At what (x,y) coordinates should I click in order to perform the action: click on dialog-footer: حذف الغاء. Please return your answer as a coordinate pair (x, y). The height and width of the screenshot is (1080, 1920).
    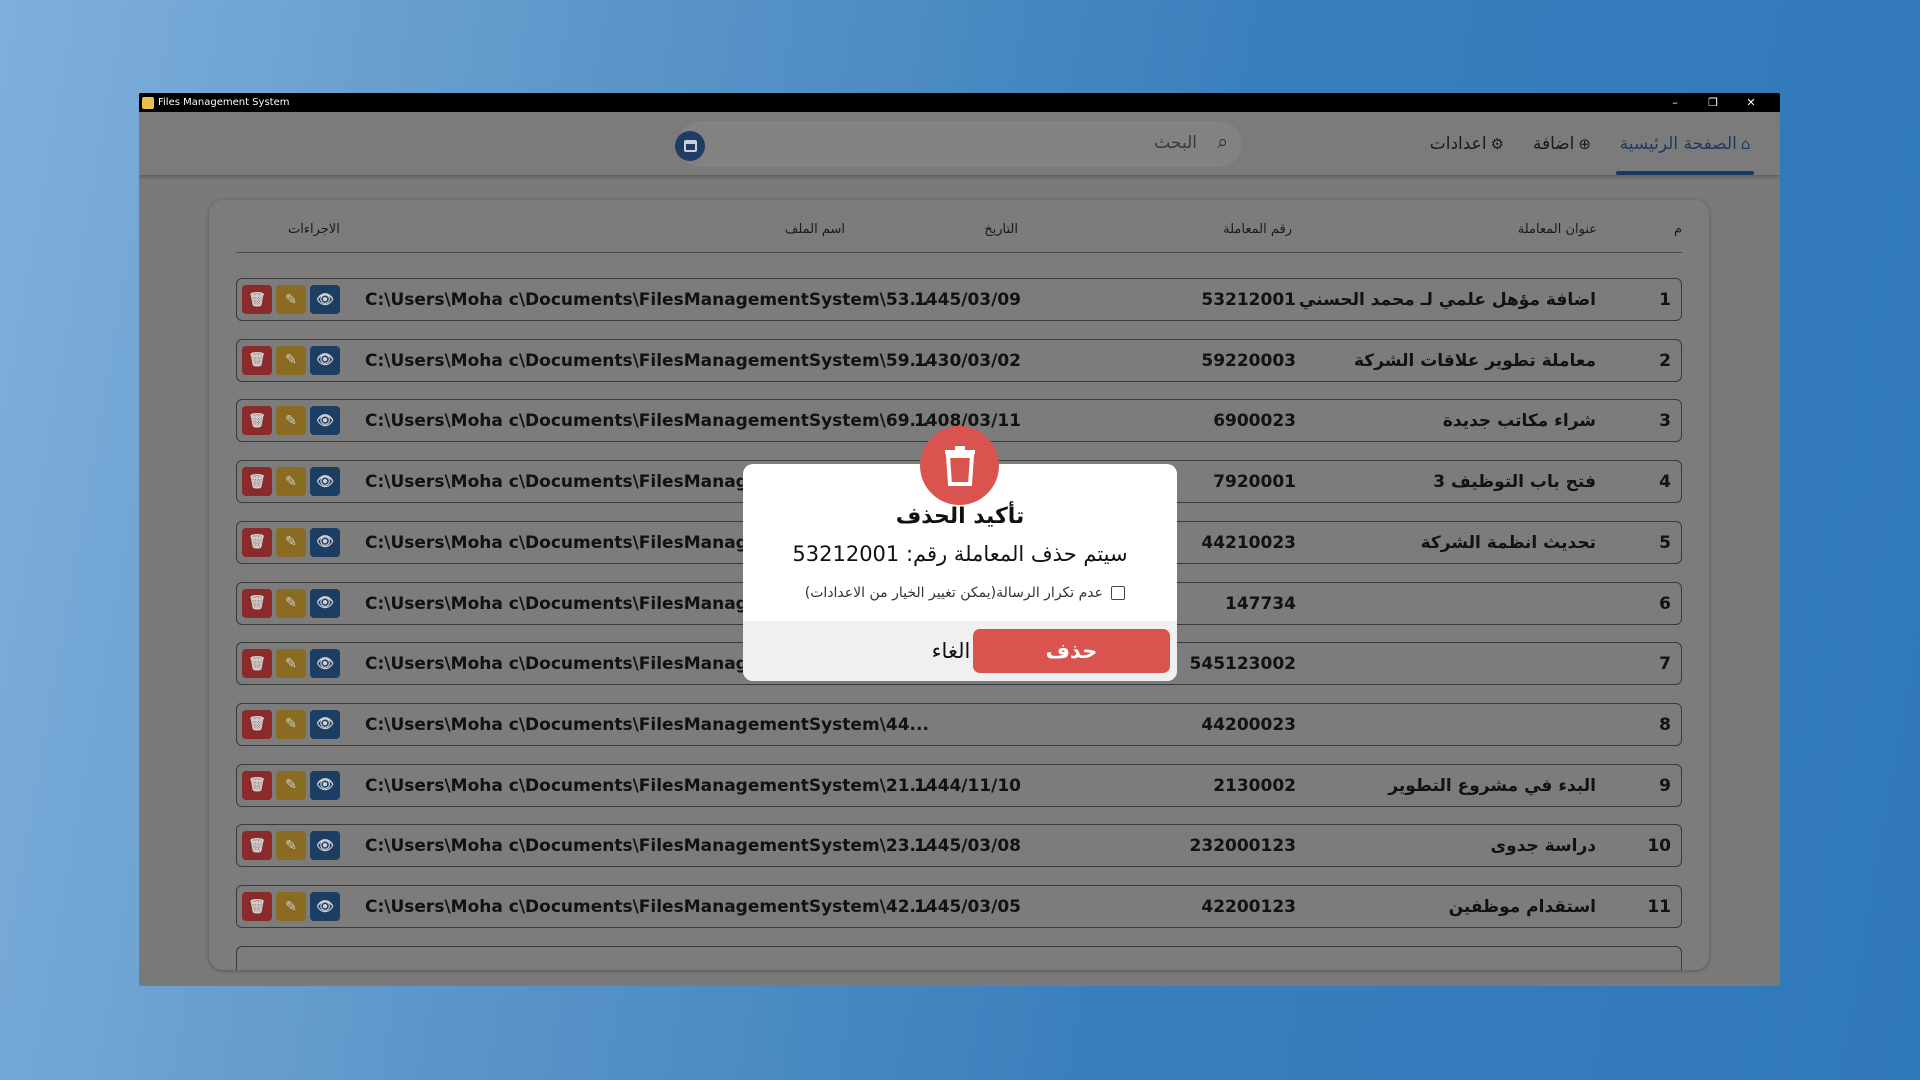
    Looking at the image, I should click on (960, 651).